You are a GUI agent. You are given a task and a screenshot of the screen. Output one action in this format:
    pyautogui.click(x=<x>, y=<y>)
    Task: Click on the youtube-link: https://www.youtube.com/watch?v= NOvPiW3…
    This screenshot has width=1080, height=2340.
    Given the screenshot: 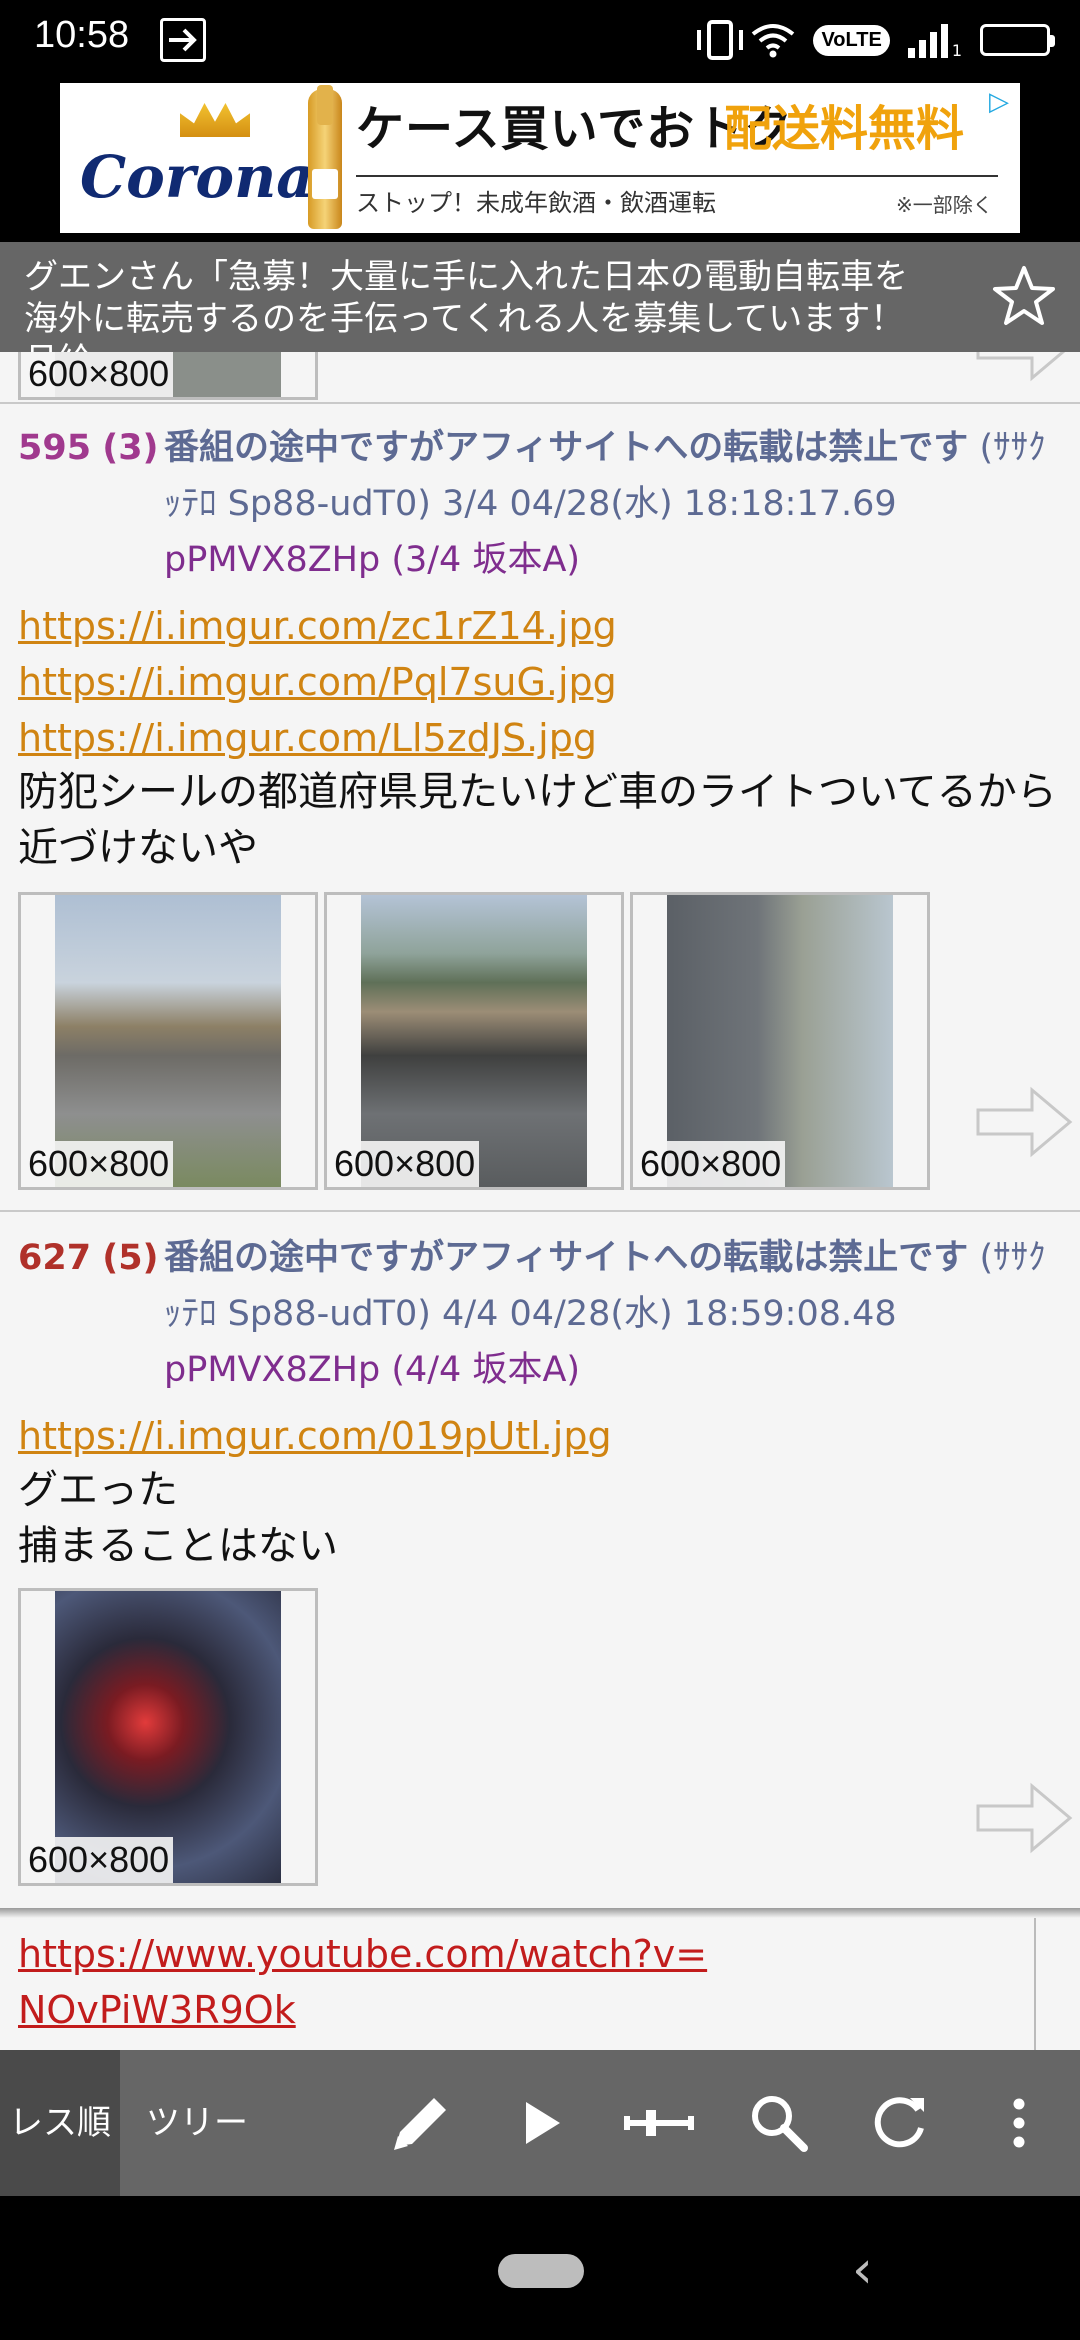 What is the action you would take?
    pyautogui.click(x=362, y=1982)
    